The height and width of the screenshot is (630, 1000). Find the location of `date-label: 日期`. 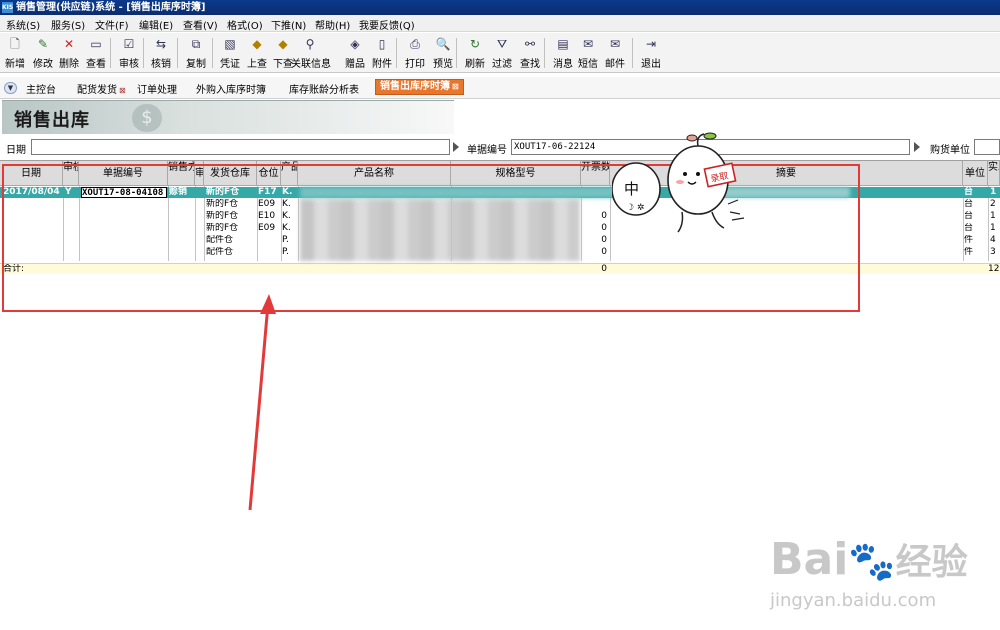

date-label: 日期 is located at coordinates (16, 150).